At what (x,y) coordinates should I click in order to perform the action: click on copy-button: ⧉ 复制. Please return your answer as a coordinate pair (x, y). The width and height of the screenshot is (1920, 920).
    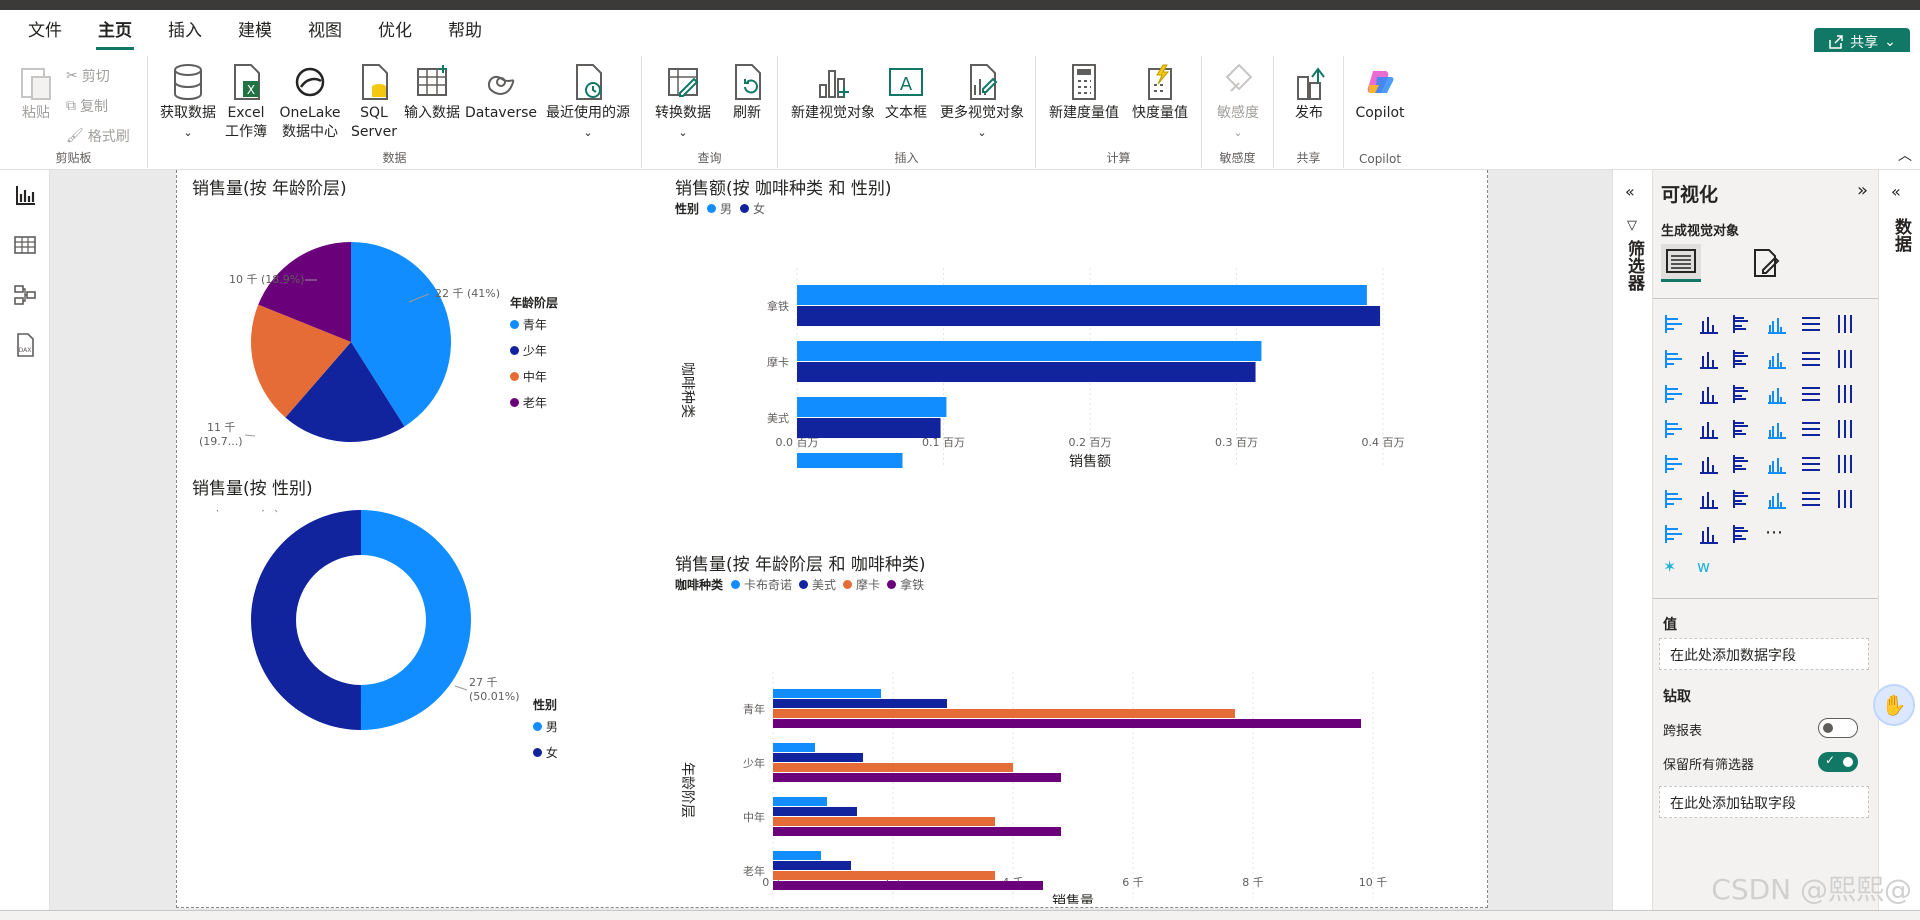
    Looking at the image, I should click on (87, 106).